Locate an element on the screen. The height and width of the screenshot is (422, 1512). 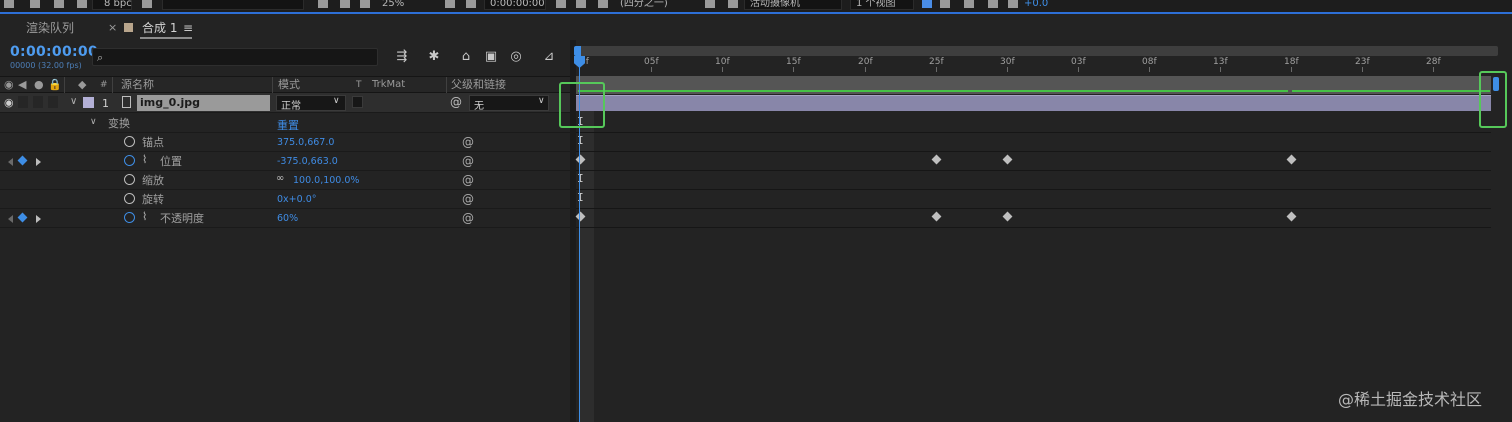
alpha-icon is located at coordinates (603, 4).